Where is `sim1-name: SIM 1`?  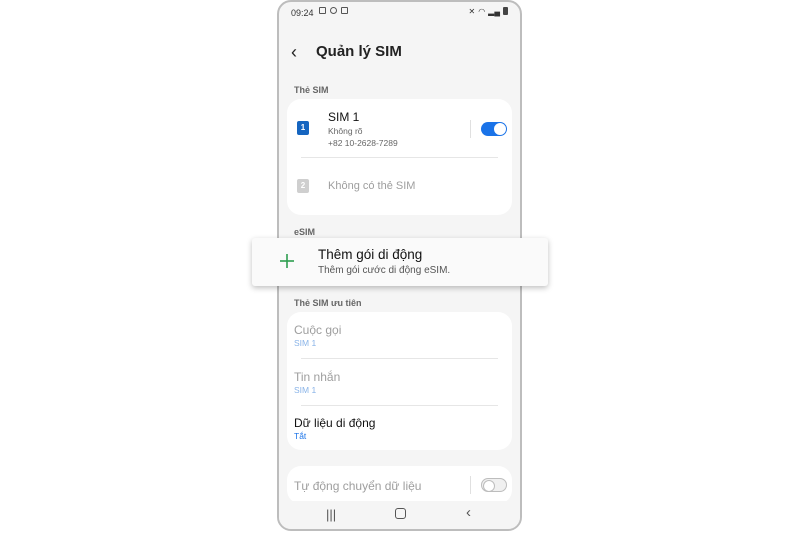
sim1-name: SIM 1 is located at coordinates (344, 117).